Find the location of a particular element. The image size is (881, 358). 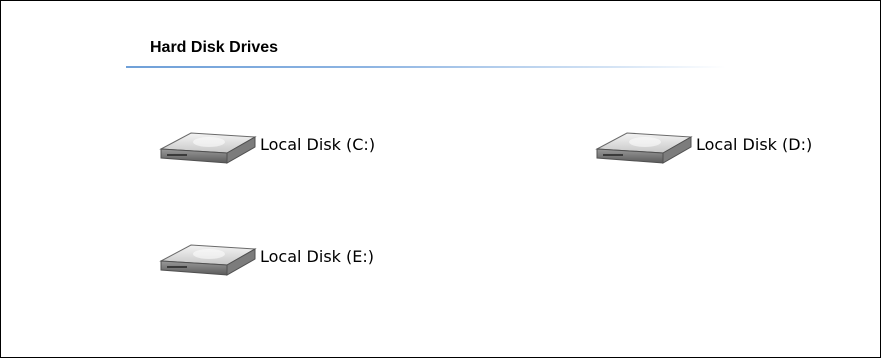

drive-item-d: Local Disk (D:) is located at coordinates (702, 145).